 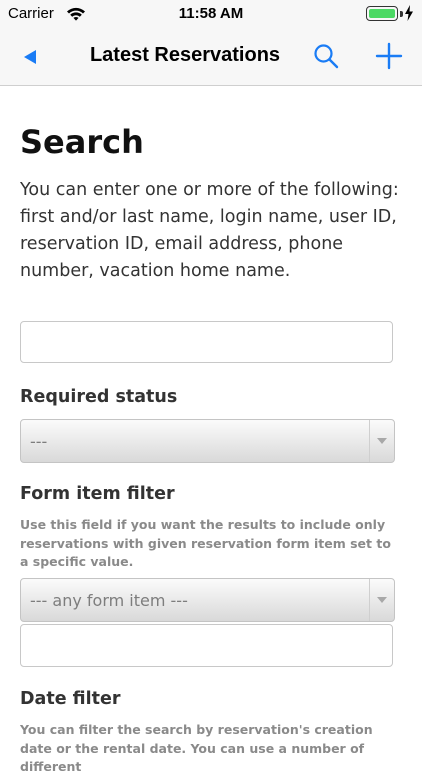 What do you see at coordinates (70, 699) in the screenshot?
I see `date-filter-label: Date filter` at bounding box center [70, 699].